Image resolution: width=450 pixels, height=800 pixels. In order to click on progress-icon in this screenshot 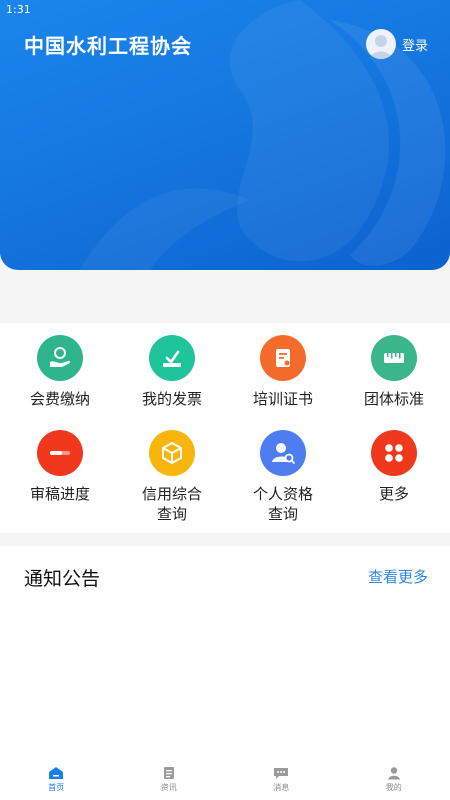, I will do `click(60, 453)`.